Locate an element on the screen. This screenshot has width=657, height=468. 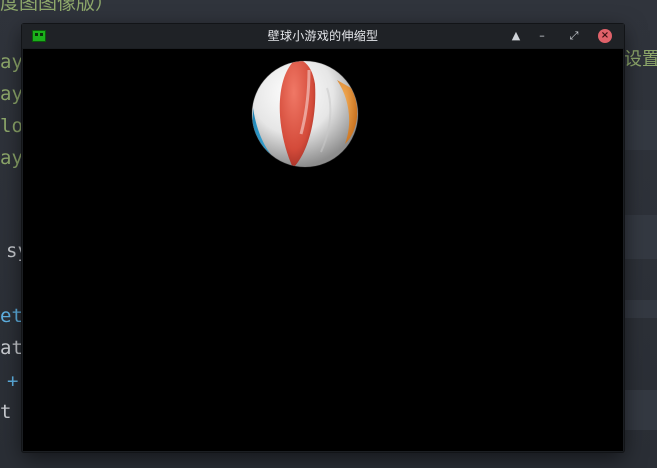
editor-text-fragment: lo is located at coordinates (11, 126).